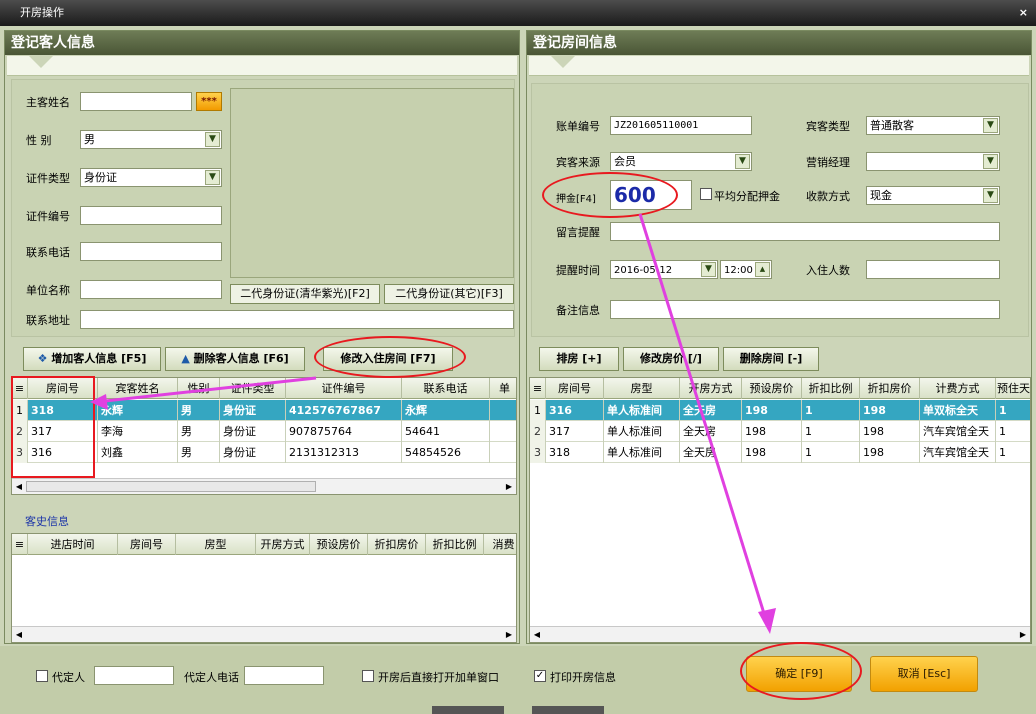 This screenshot has height=714, width=1036. Describe the element at coordinates (42, 676) in the screenshot. I see `agent-checkbox` at that location.